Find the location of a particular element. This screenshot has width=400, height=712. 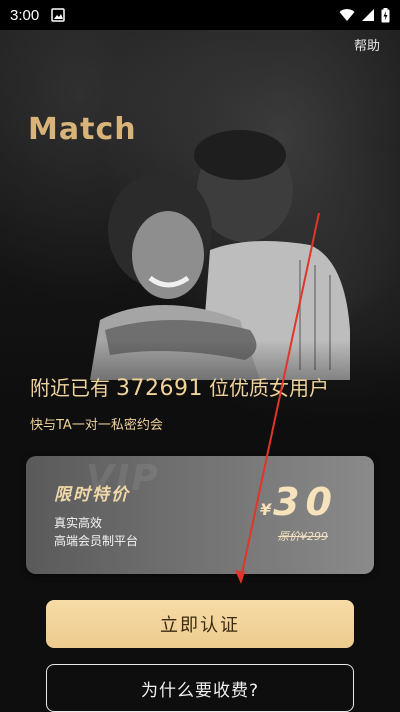

price-currency: ¥ is located at coordinates (265, 509).